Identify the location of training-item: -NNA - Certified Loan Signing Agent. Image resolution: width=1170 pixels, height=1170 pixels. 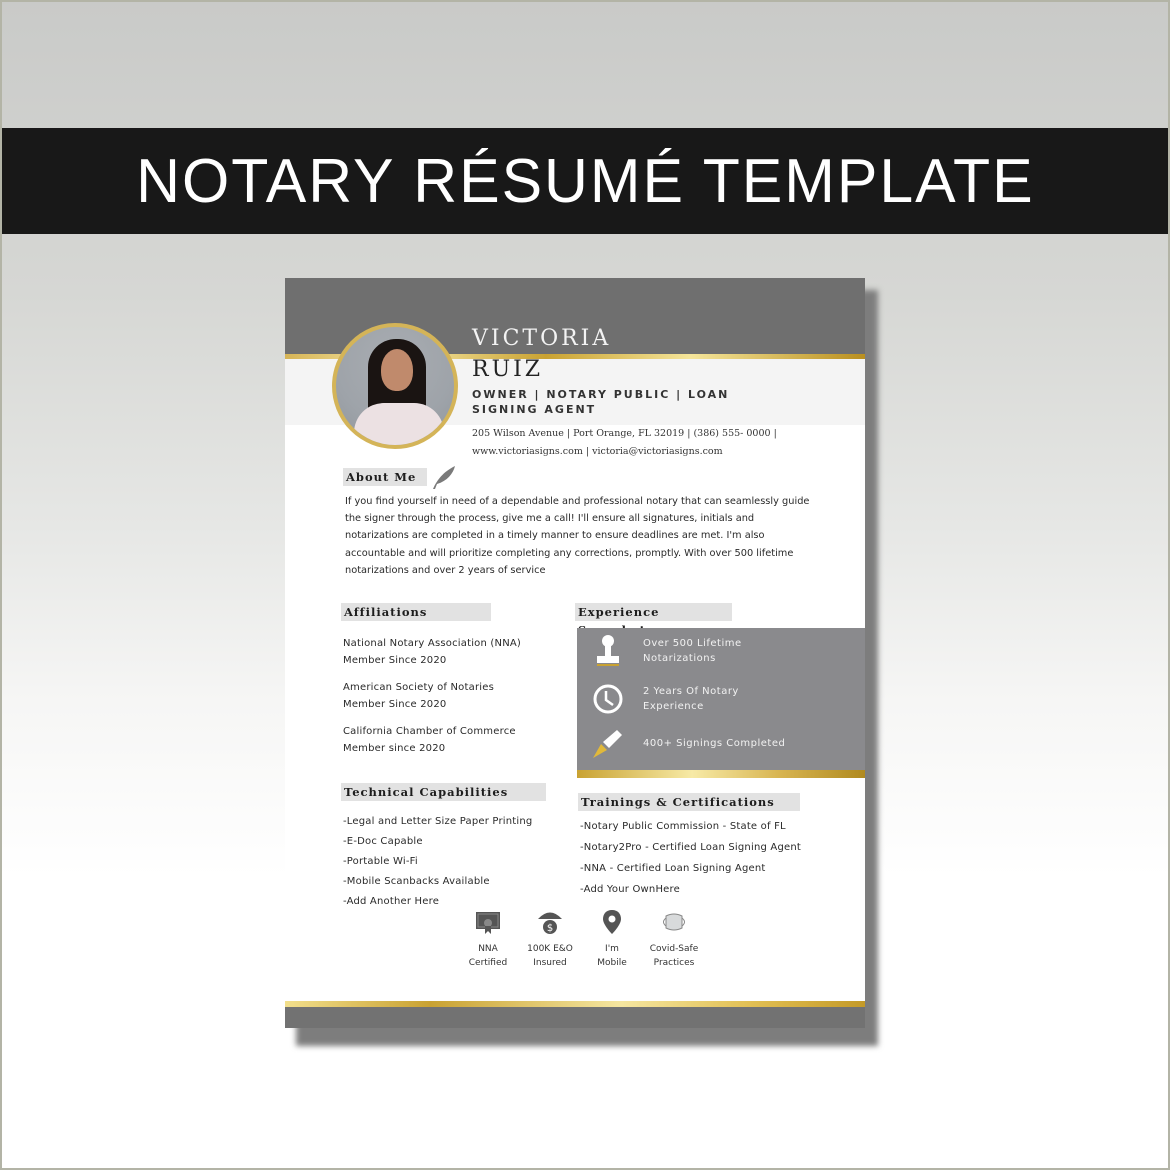
(673, 868).